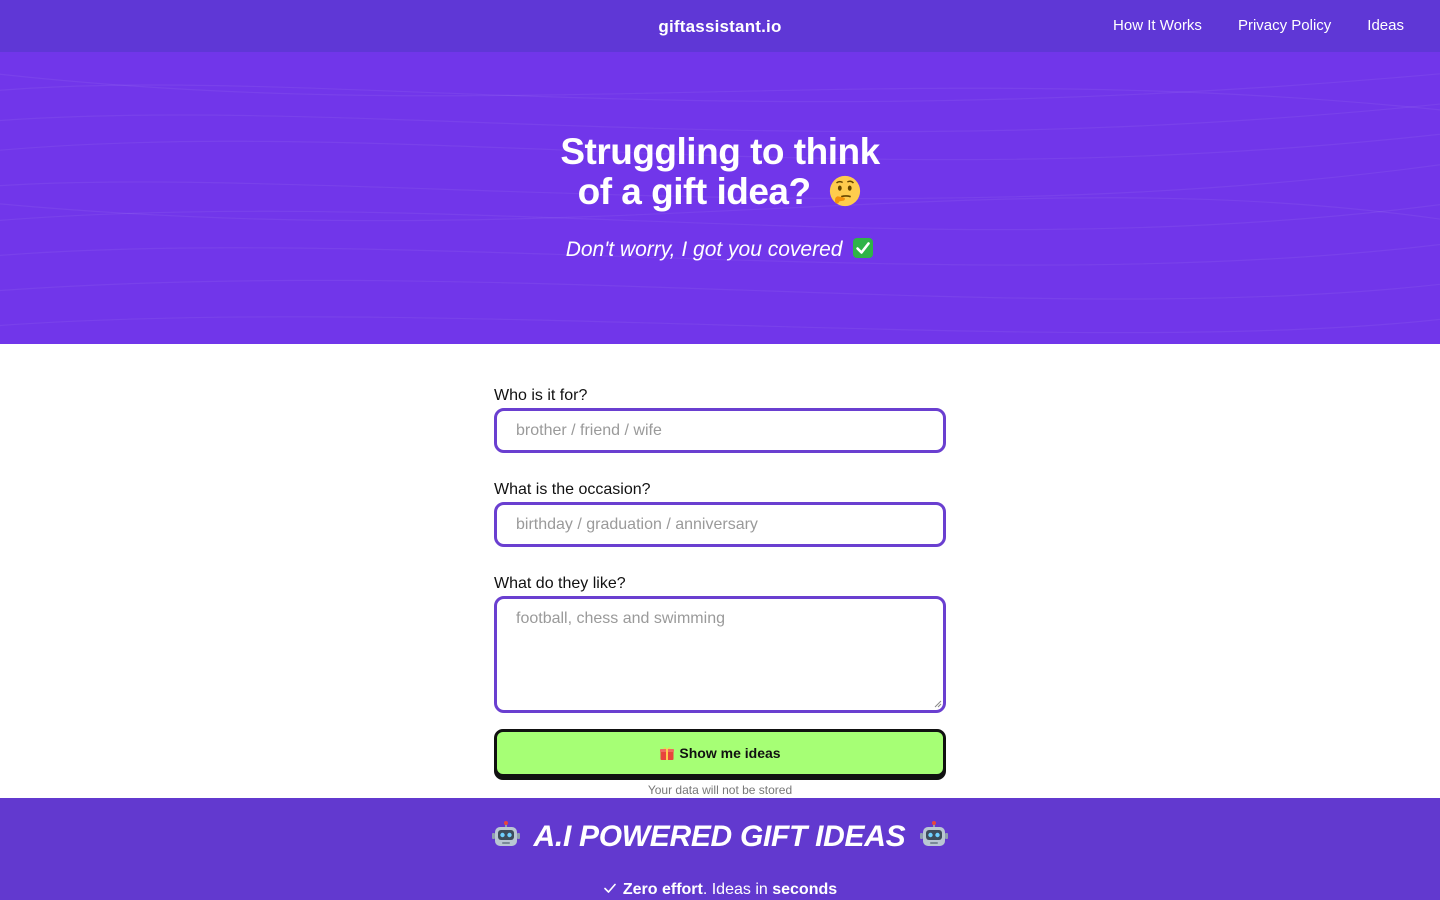 The image size is (1440, 900). I want to click on who-label: Who is it for?, so click(541, 395).